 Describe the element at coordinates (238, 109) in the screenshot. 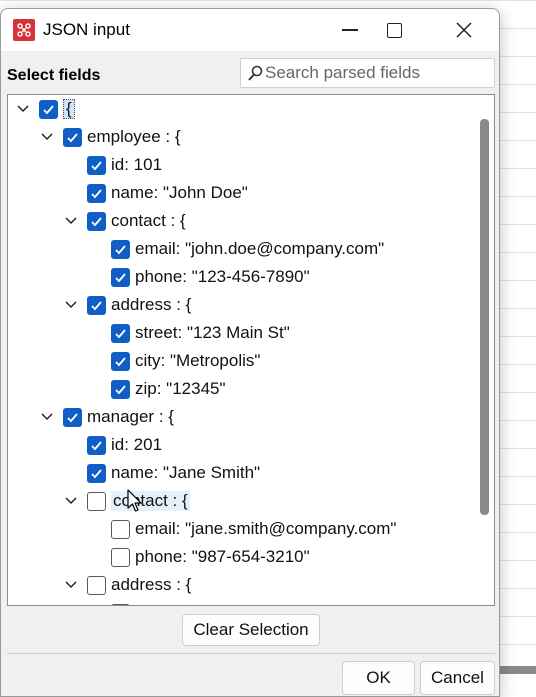

I see `tree-row: {` at that location.